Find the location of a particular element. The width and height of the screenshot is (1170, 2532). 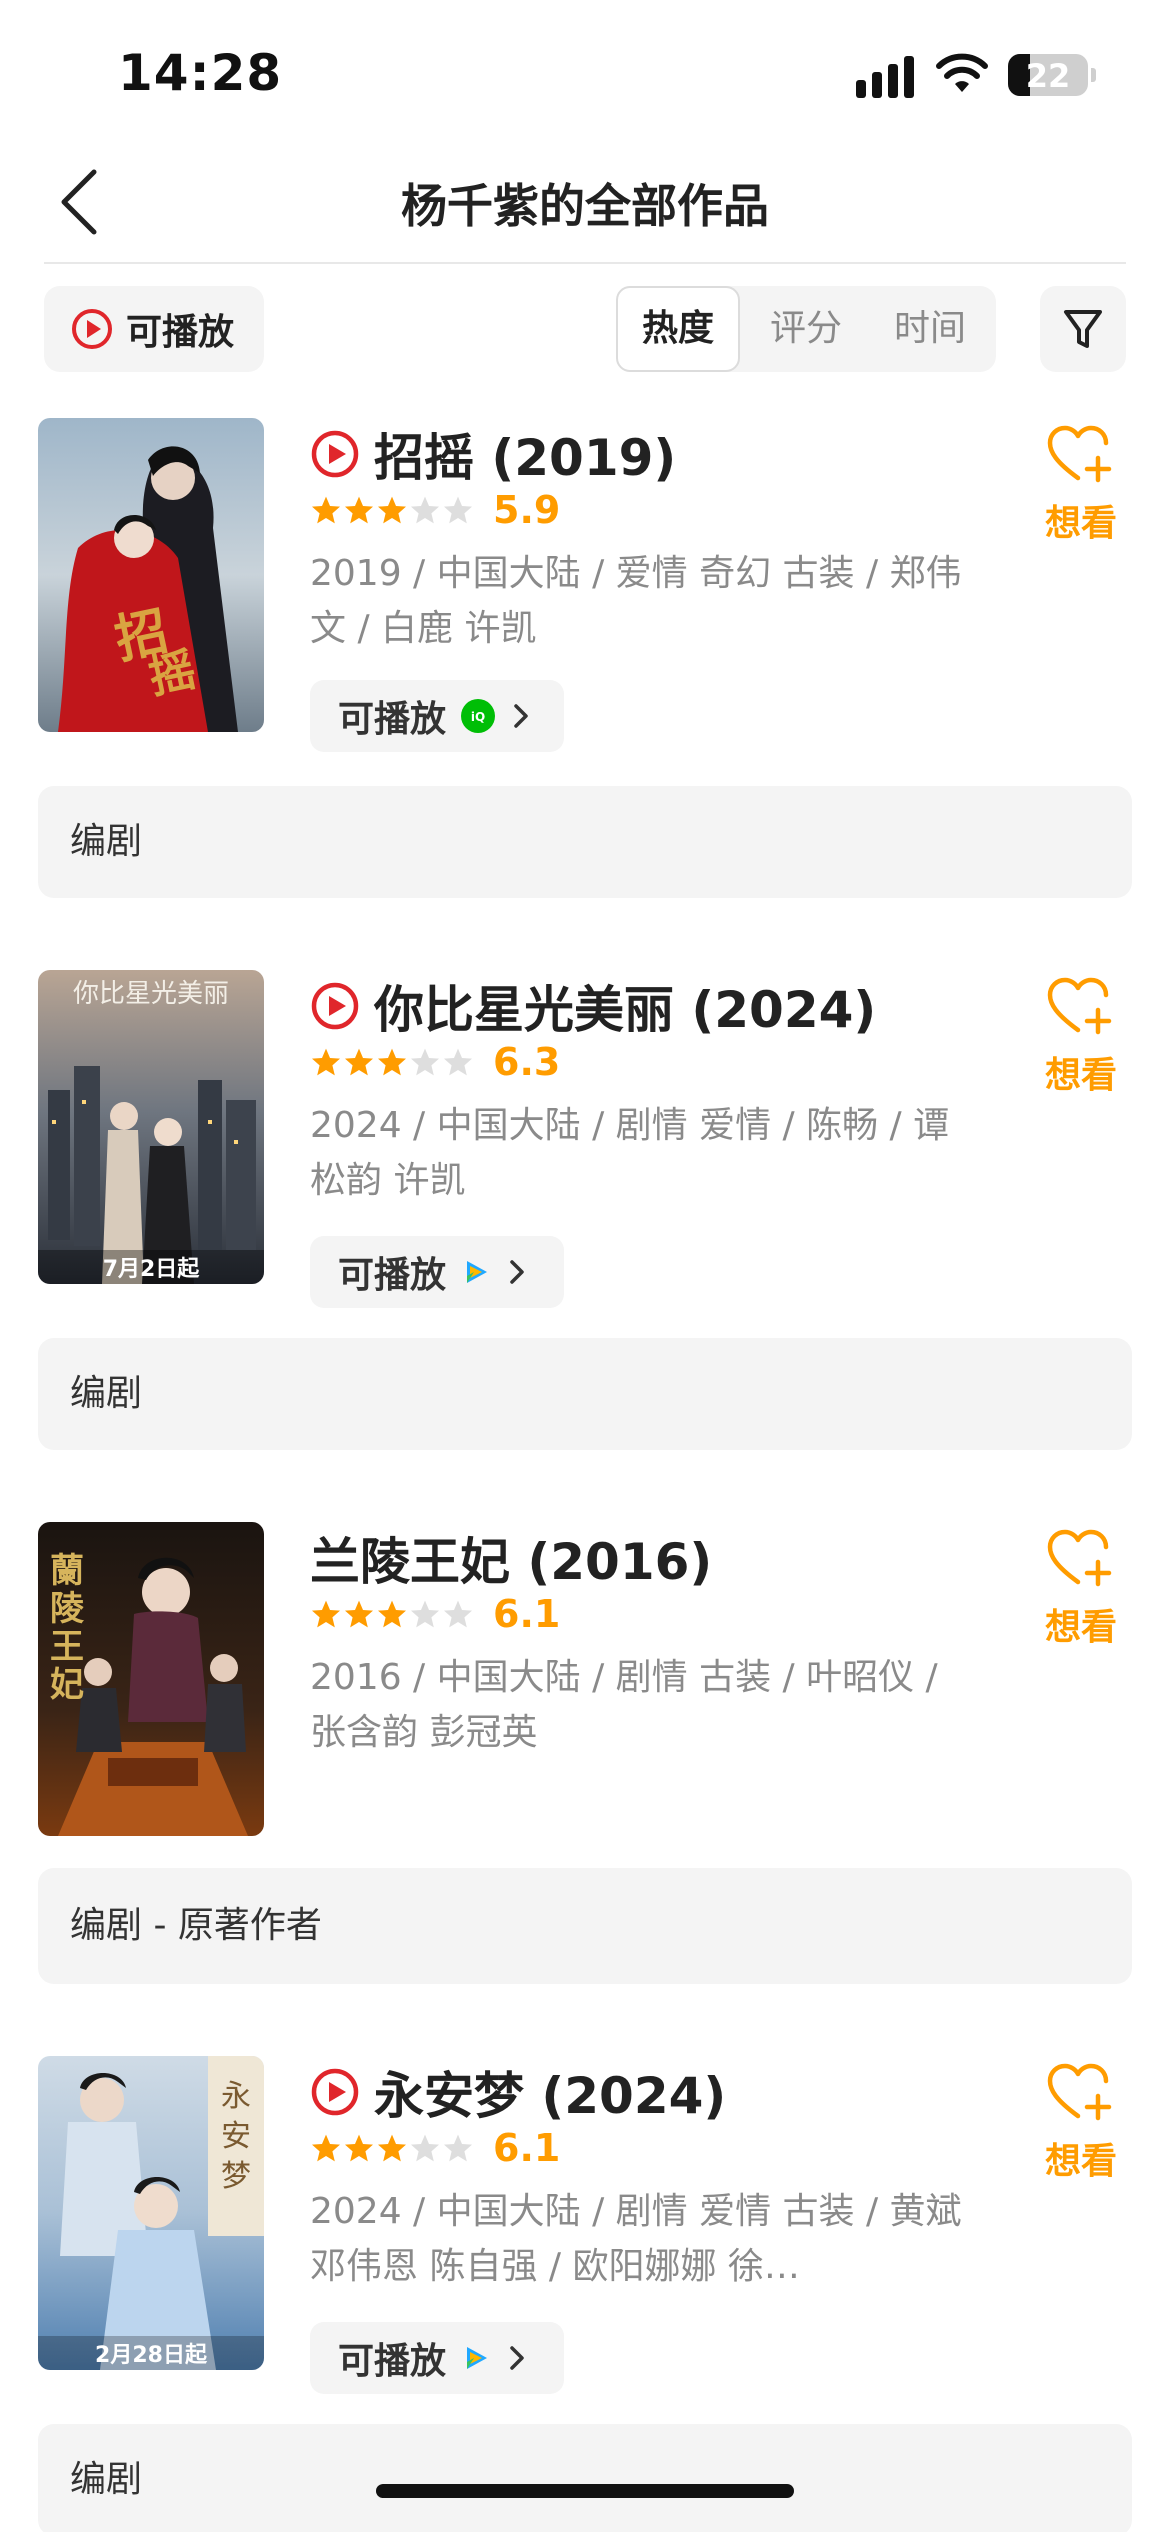

svg-text: 安 is located at coordinates (236, 2136).